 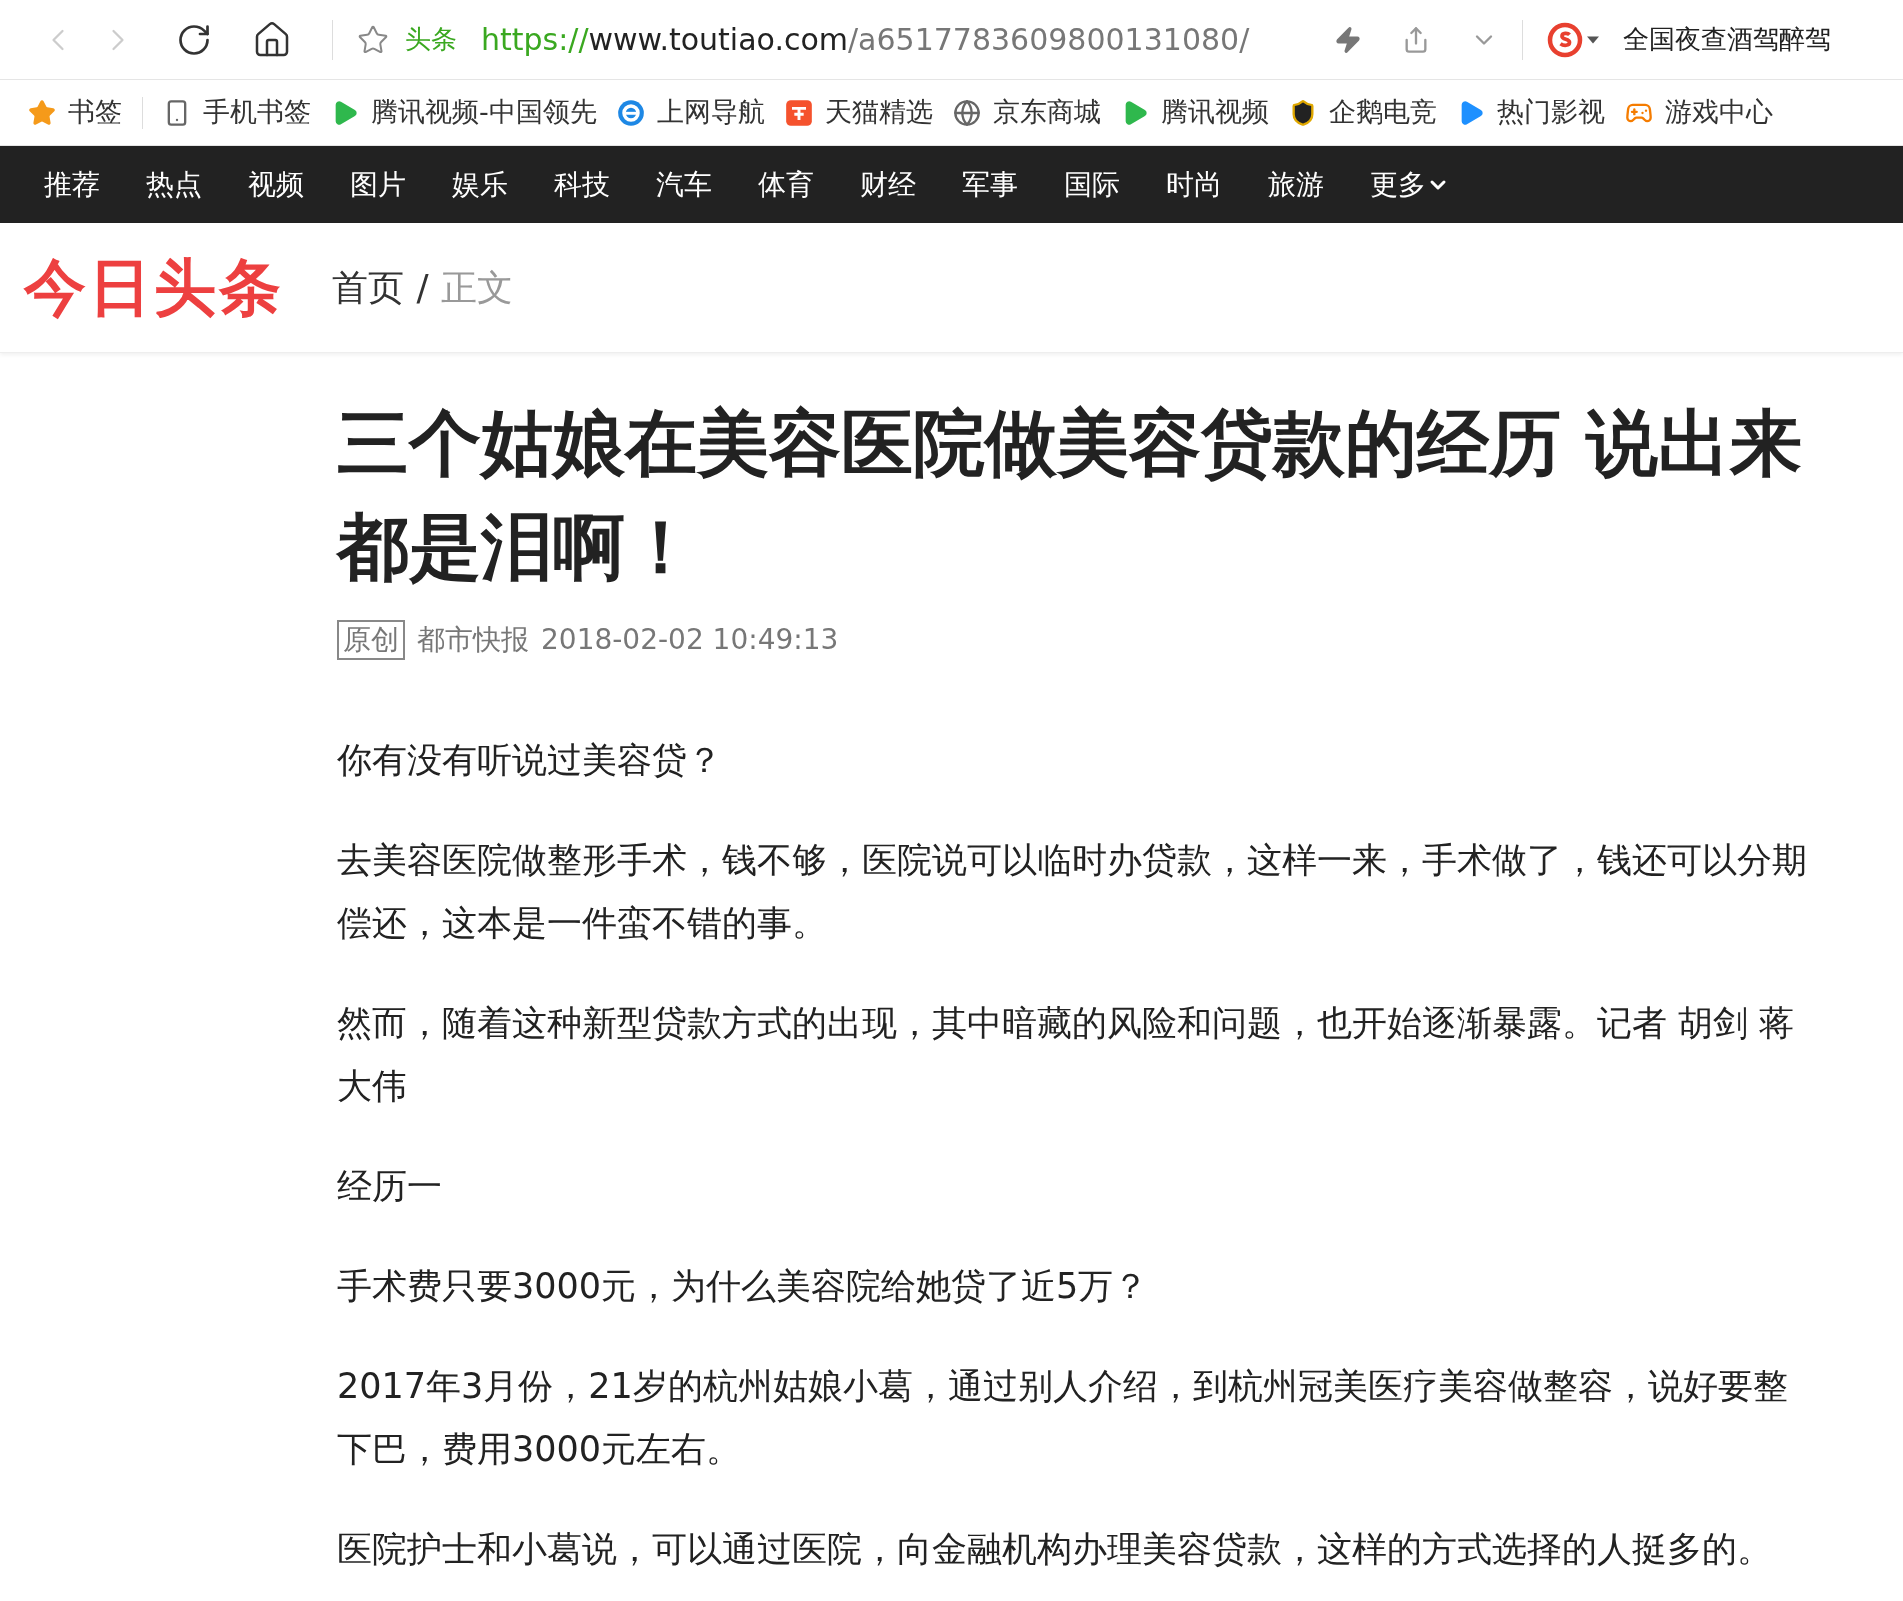 What do you see at coordinates (1743, 39) in the screenshot?
I see `search-field: 全国夜查酒驾醉驾` at bounding box center [1743, 39].